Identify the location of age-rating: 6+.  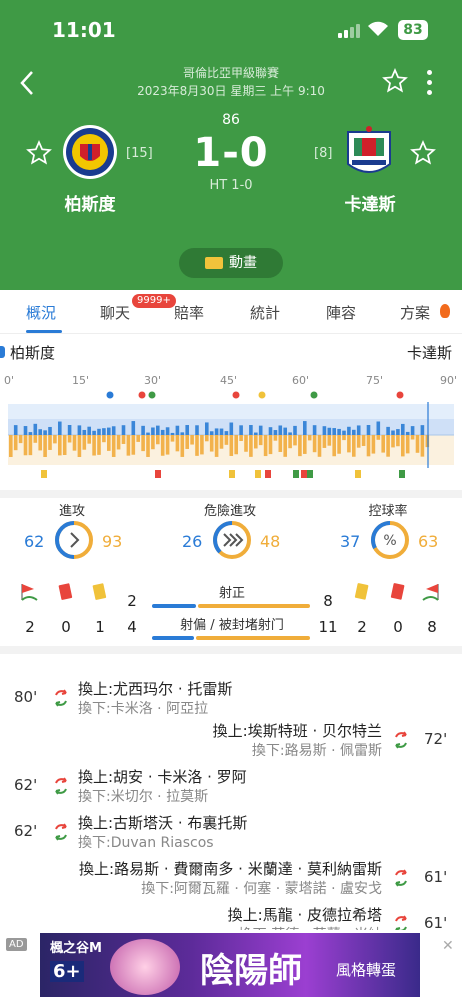
(67, 971).